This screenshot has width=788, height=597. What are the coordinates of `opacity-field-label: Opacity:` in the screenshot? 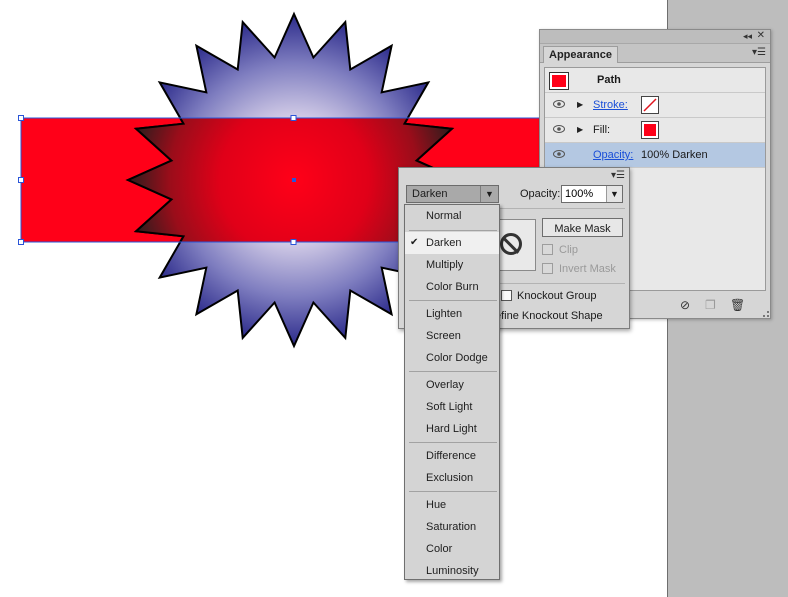 It's located at (540, 194).